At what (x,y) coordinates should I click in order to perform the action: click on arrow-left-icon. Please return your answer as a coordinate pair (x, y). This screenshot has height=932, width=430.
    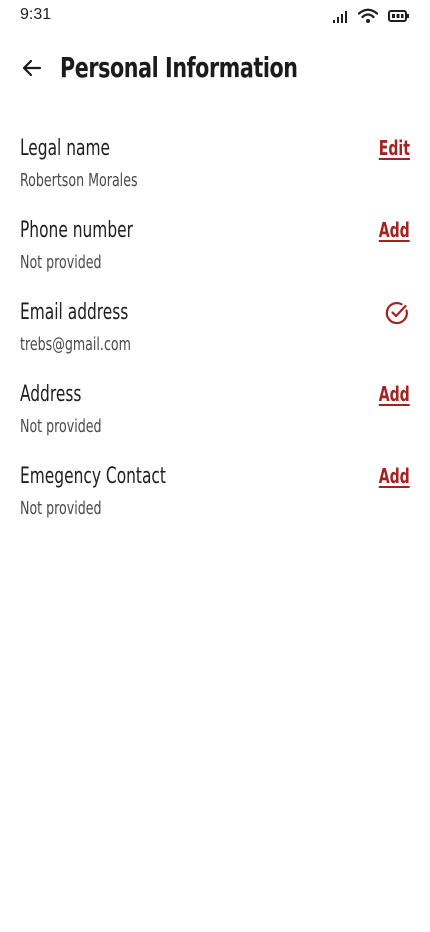
    Looking at the image, I should click on (32, 68).